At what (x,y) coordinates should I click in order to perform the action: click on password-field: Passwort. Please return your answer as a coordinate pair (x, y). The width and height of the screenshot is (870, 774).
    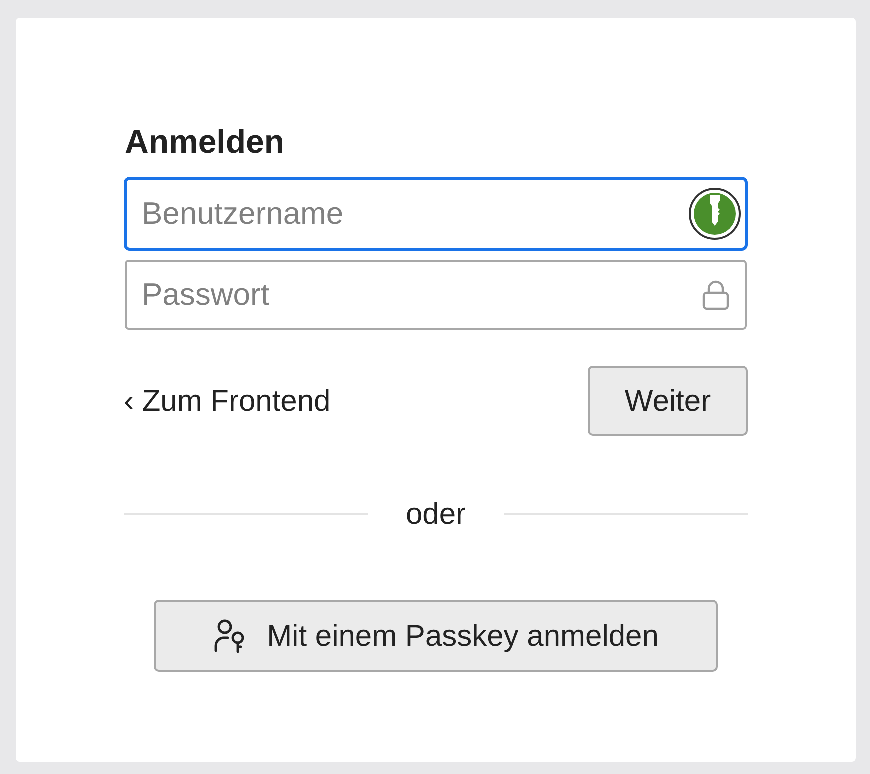
    Looking at the image, I should click on (436, 295).